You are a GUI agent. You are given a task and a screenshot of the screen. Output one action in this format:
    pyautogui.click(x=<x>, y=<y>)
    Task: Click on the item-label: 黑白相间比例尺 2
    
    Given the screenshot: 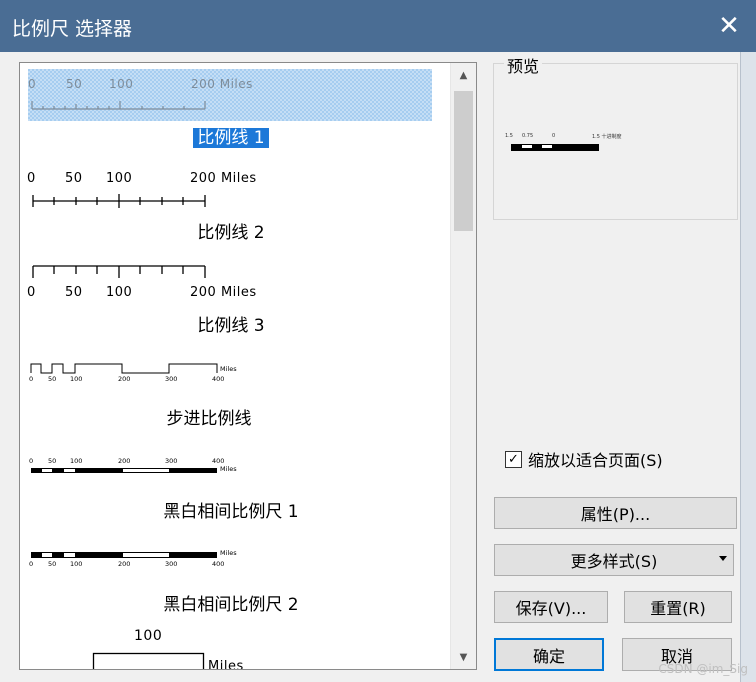 What is the action you would take?
    pyautogui.click(x=231, y=605)
    